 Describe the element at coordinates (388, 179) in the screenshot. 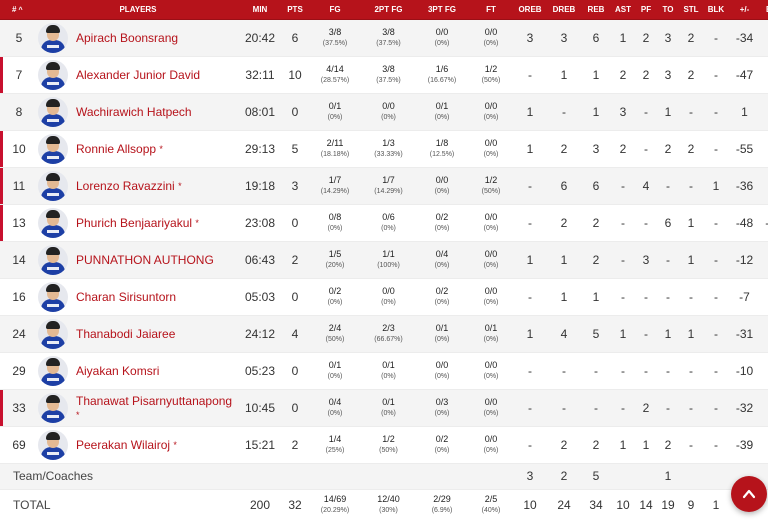

I see `two-point-fg: 1/7` at that location.